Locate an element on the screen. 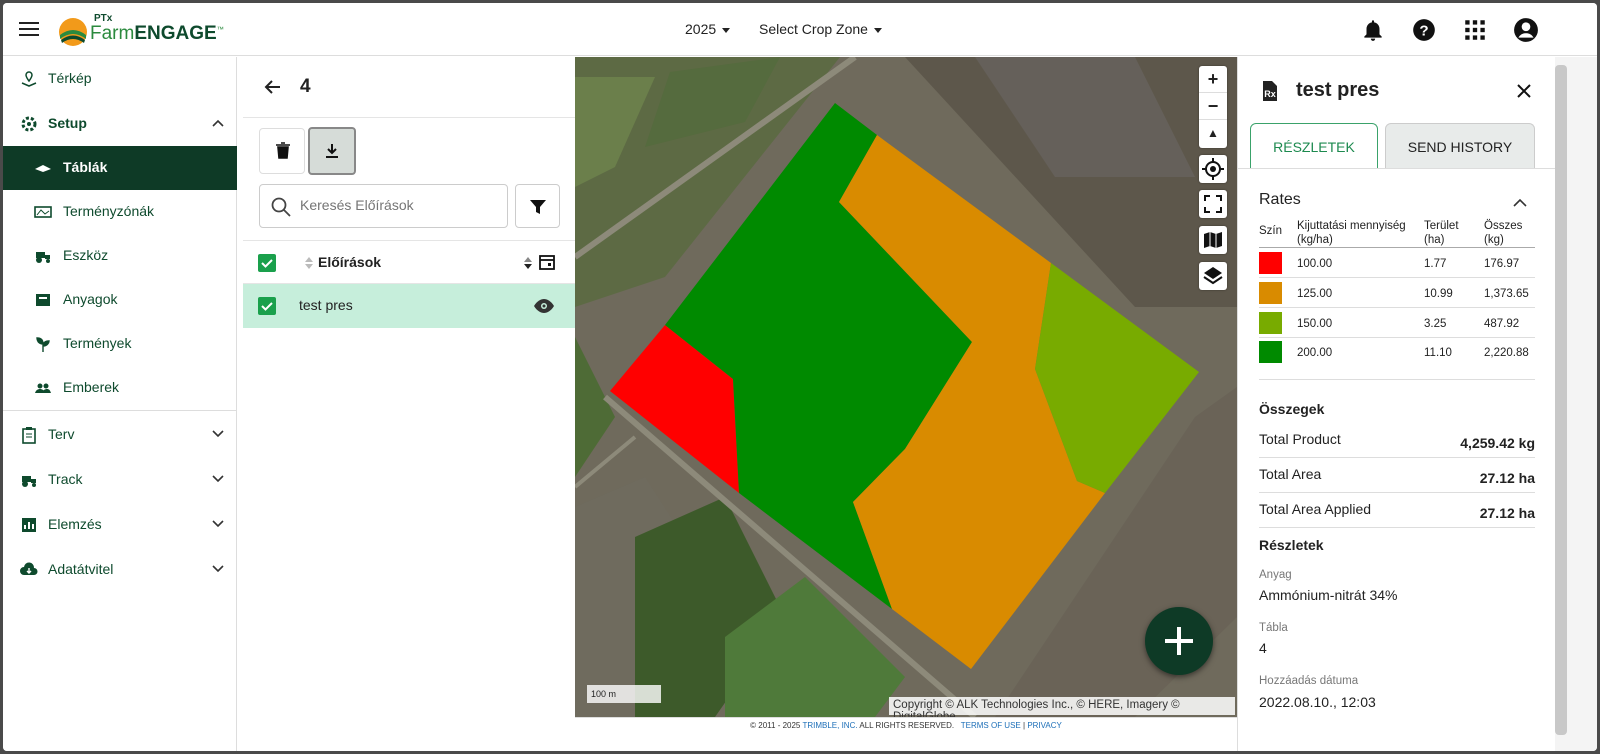 The height and width of the screenshot is (754, 1600). total-value: 1,373.65 is located at coordinates (1506, 294).